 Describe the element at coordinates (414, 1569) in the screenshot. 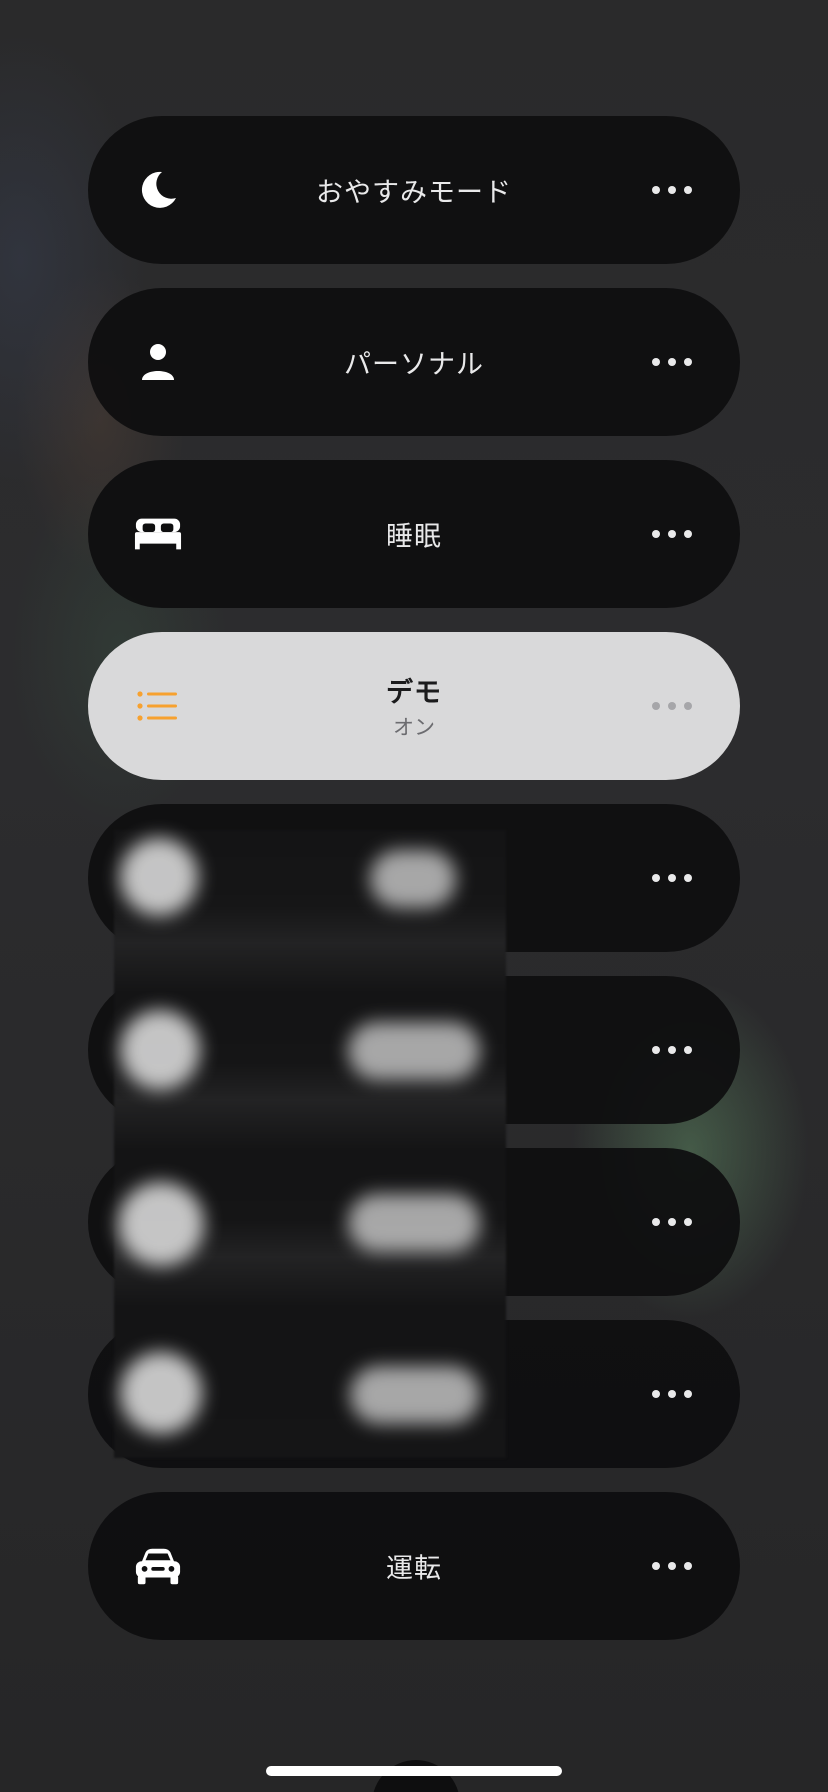

I see `mode-title: 運転` at that location.